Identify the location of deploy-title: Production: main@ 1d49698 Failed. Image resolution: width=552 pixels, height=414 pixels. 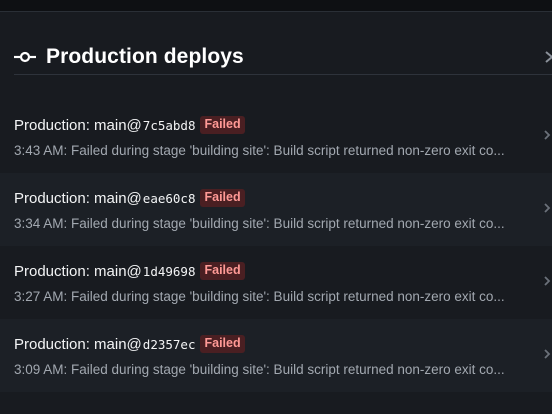
(129, 271).